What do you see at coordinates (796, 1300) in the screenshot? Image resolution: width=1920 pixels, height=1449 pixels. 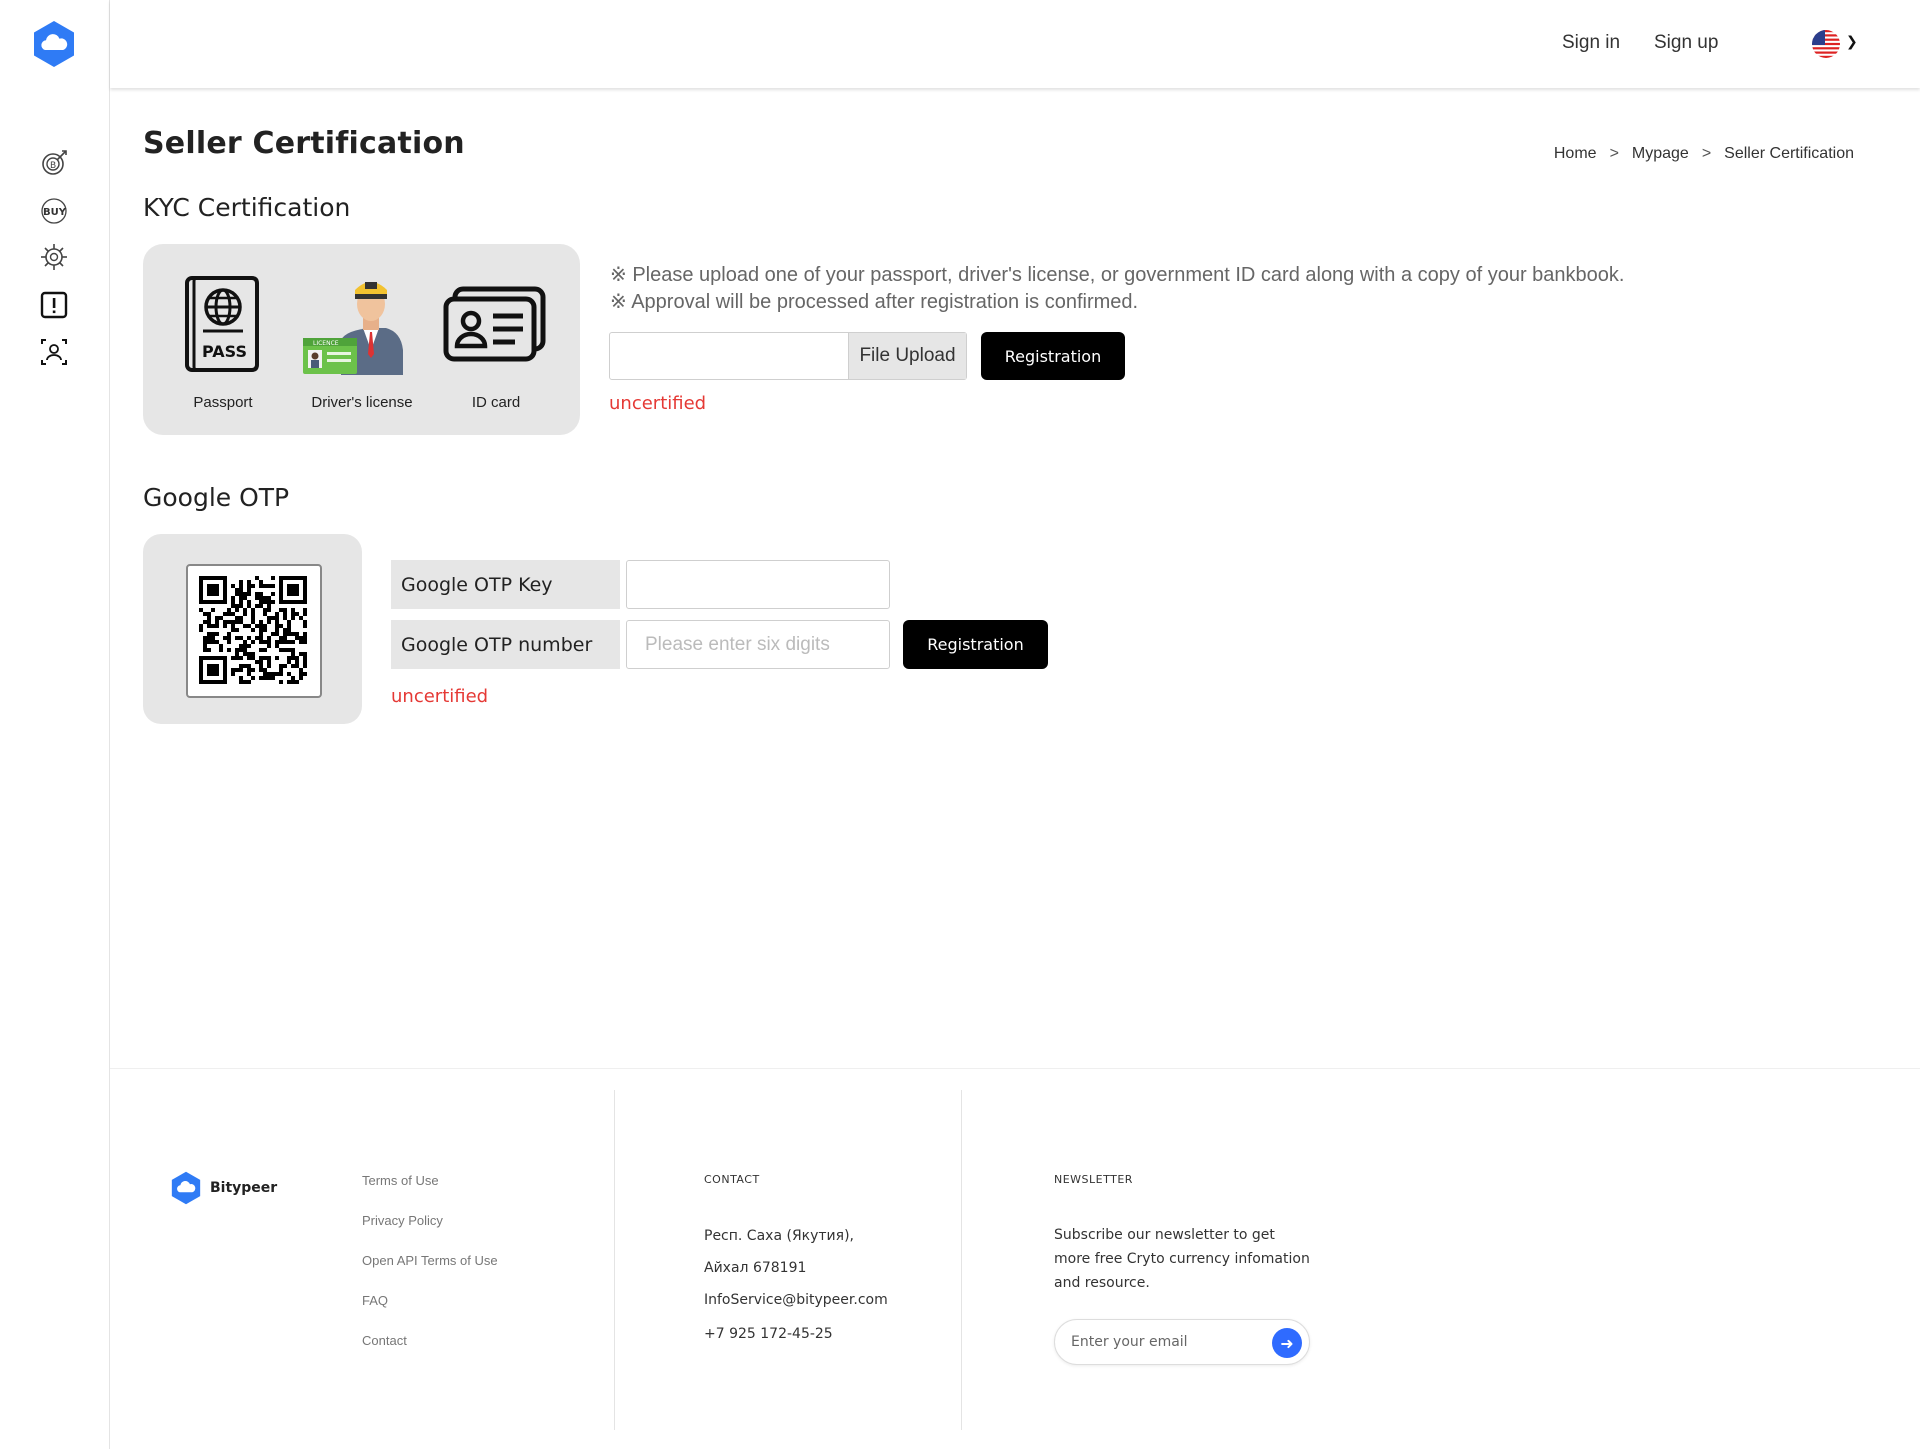 I see `footer-contact-email: InfoService@bitypeer.com` at bounding box center [796, 1300].